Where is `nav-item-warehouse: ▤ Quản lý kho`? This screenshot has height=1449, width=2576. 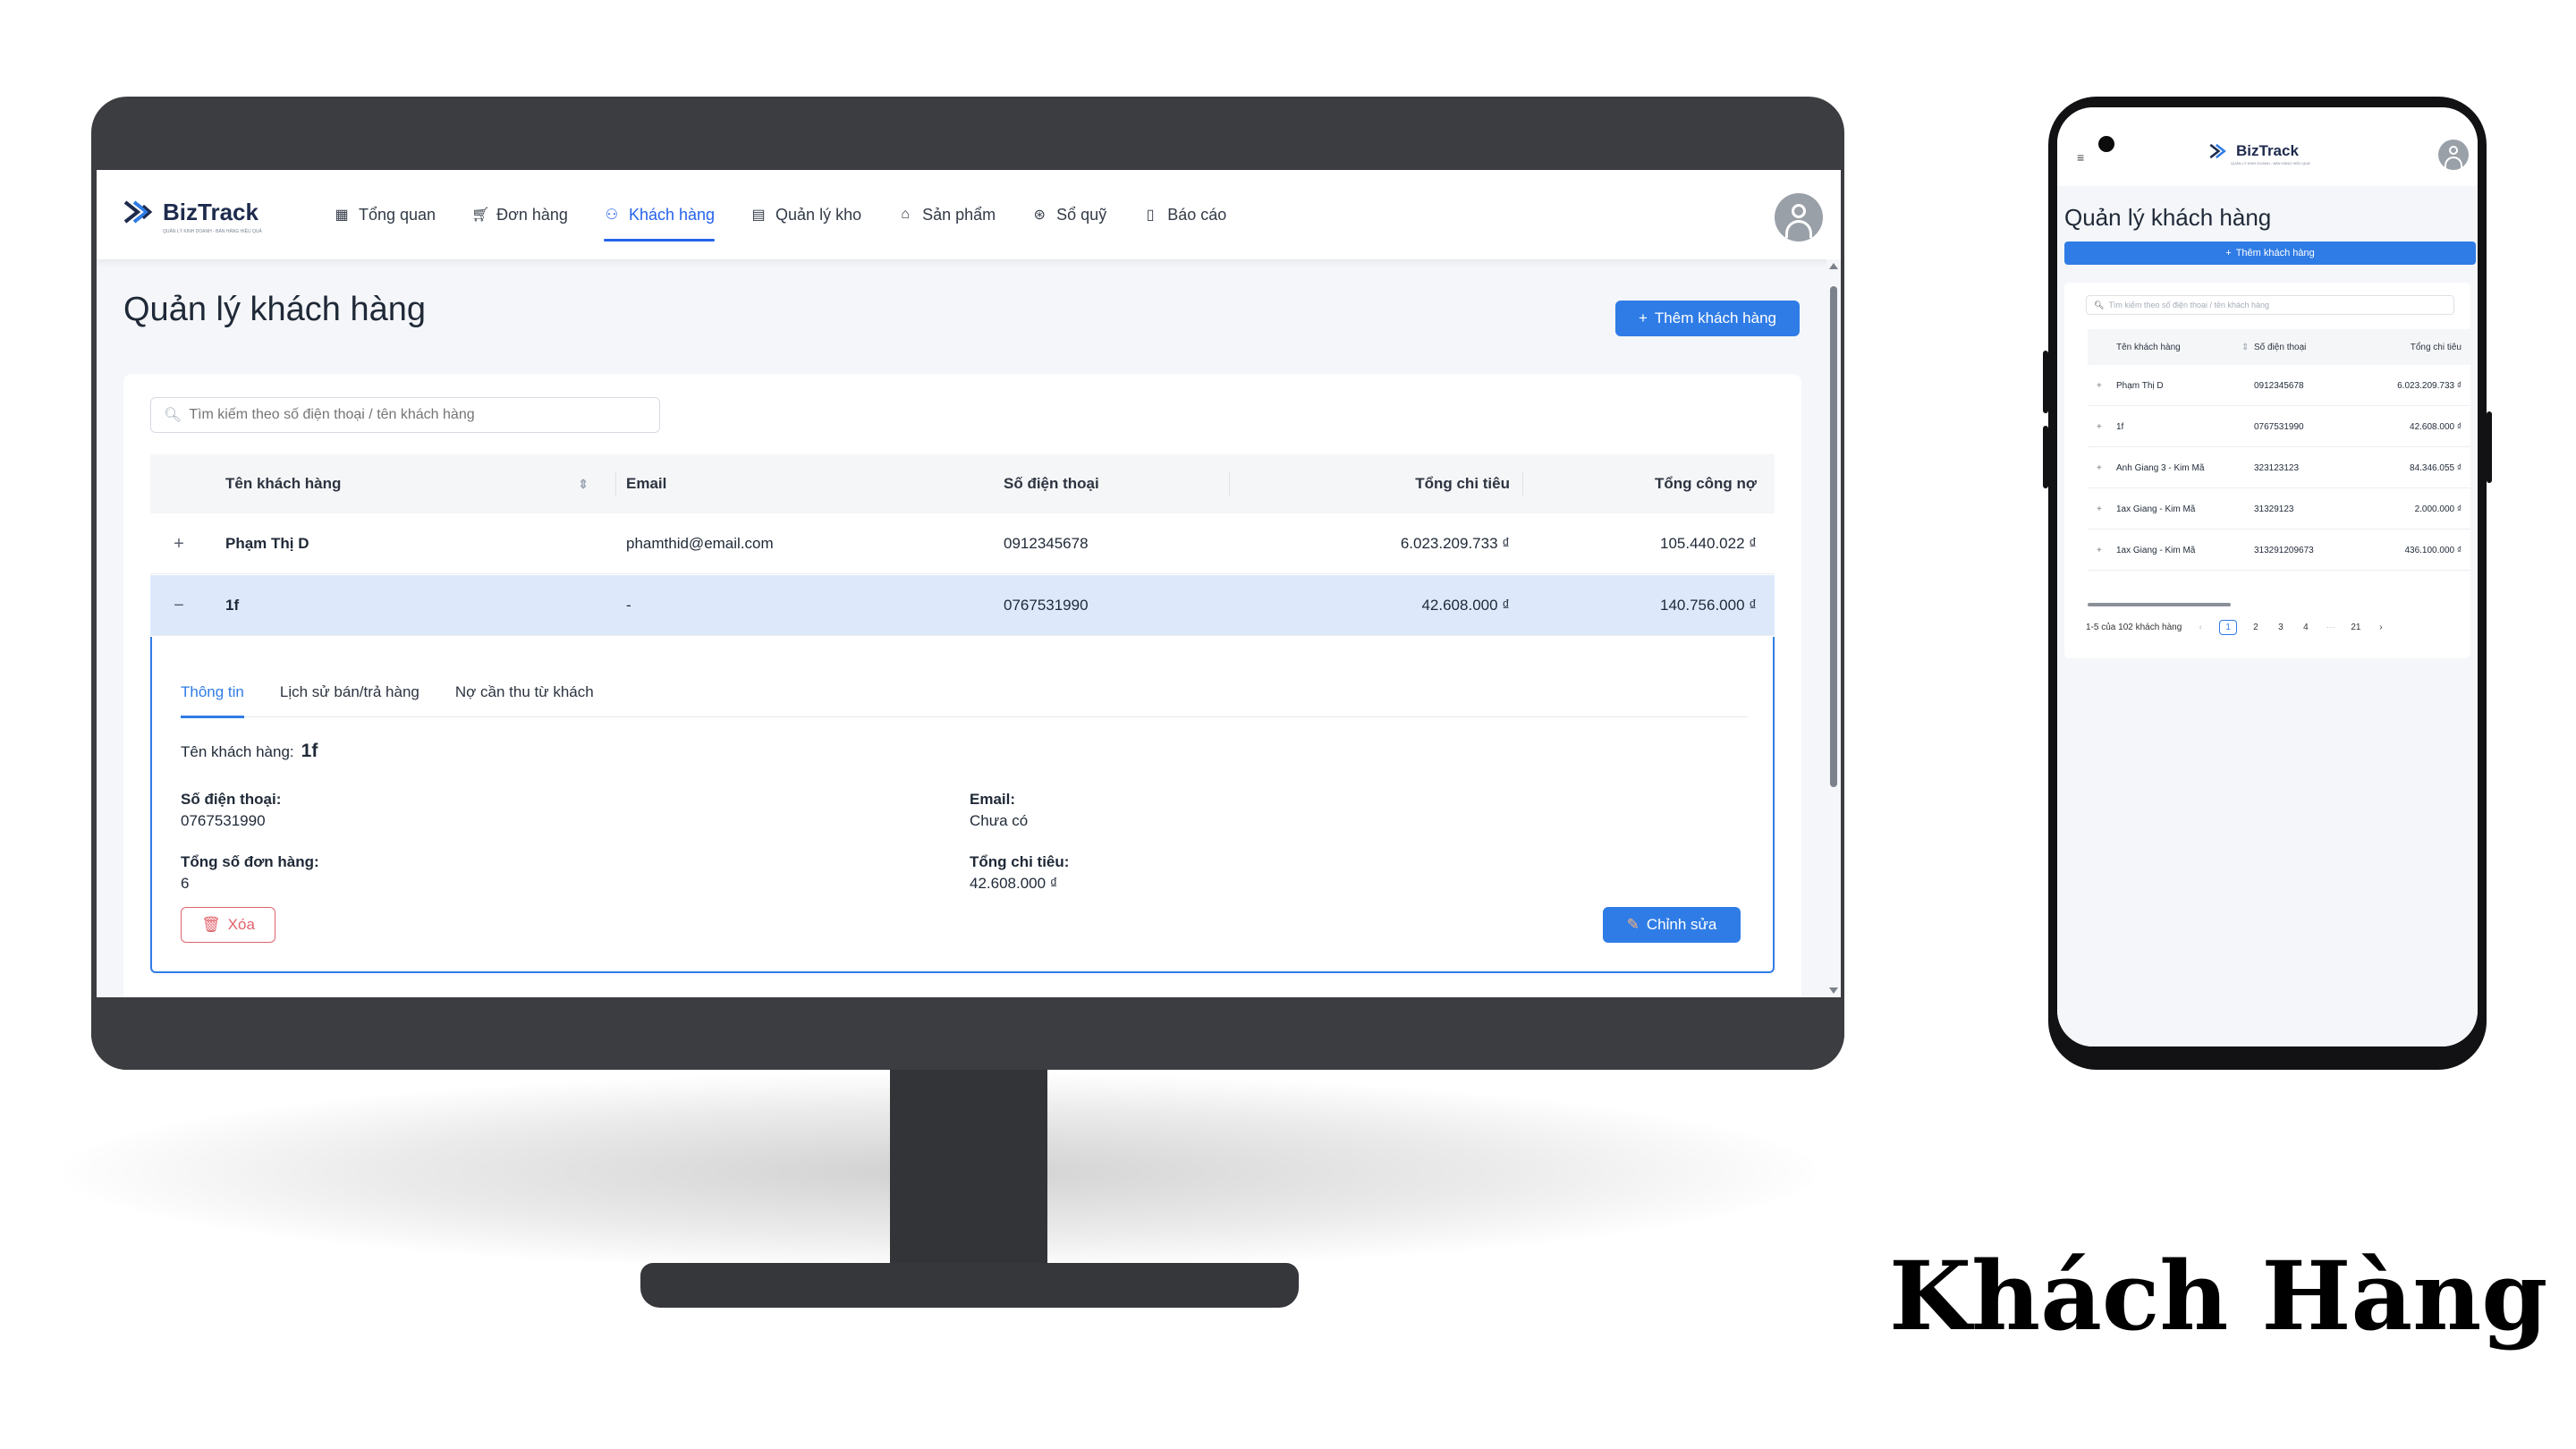
nav-item-warehouse: ▤ Quản lý kho is located at coordinates (806, 214).